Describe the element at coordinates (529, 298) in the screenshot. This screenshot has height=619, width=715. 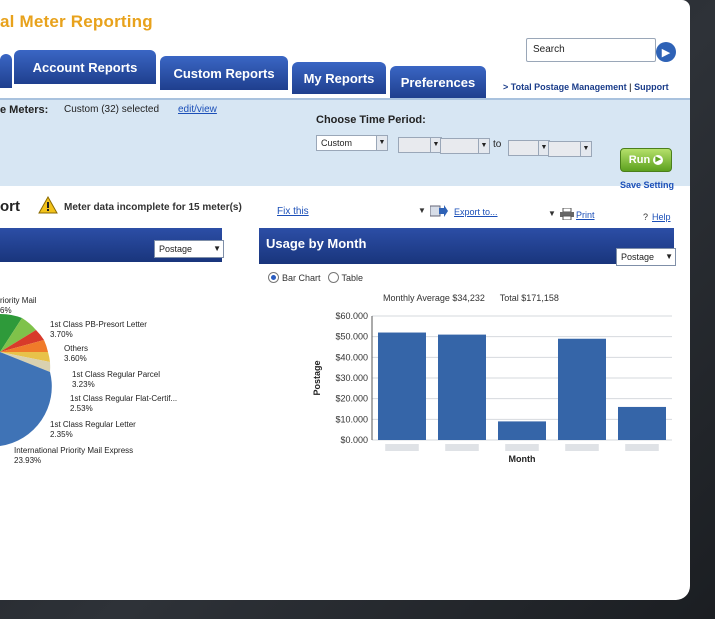
I see `usage-total: Total $171,158` at that location.